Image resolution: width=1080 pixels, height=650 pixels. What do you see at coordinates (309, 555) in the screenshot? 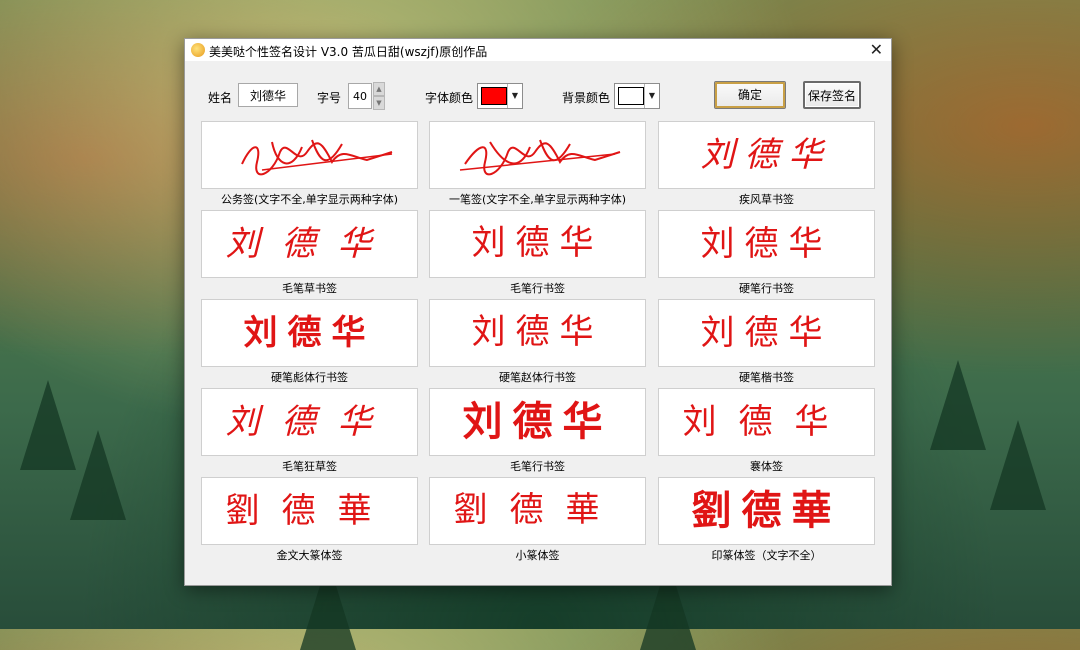
I see `signature-caption: 金文大篆体签` at bounding box center [309, 555].